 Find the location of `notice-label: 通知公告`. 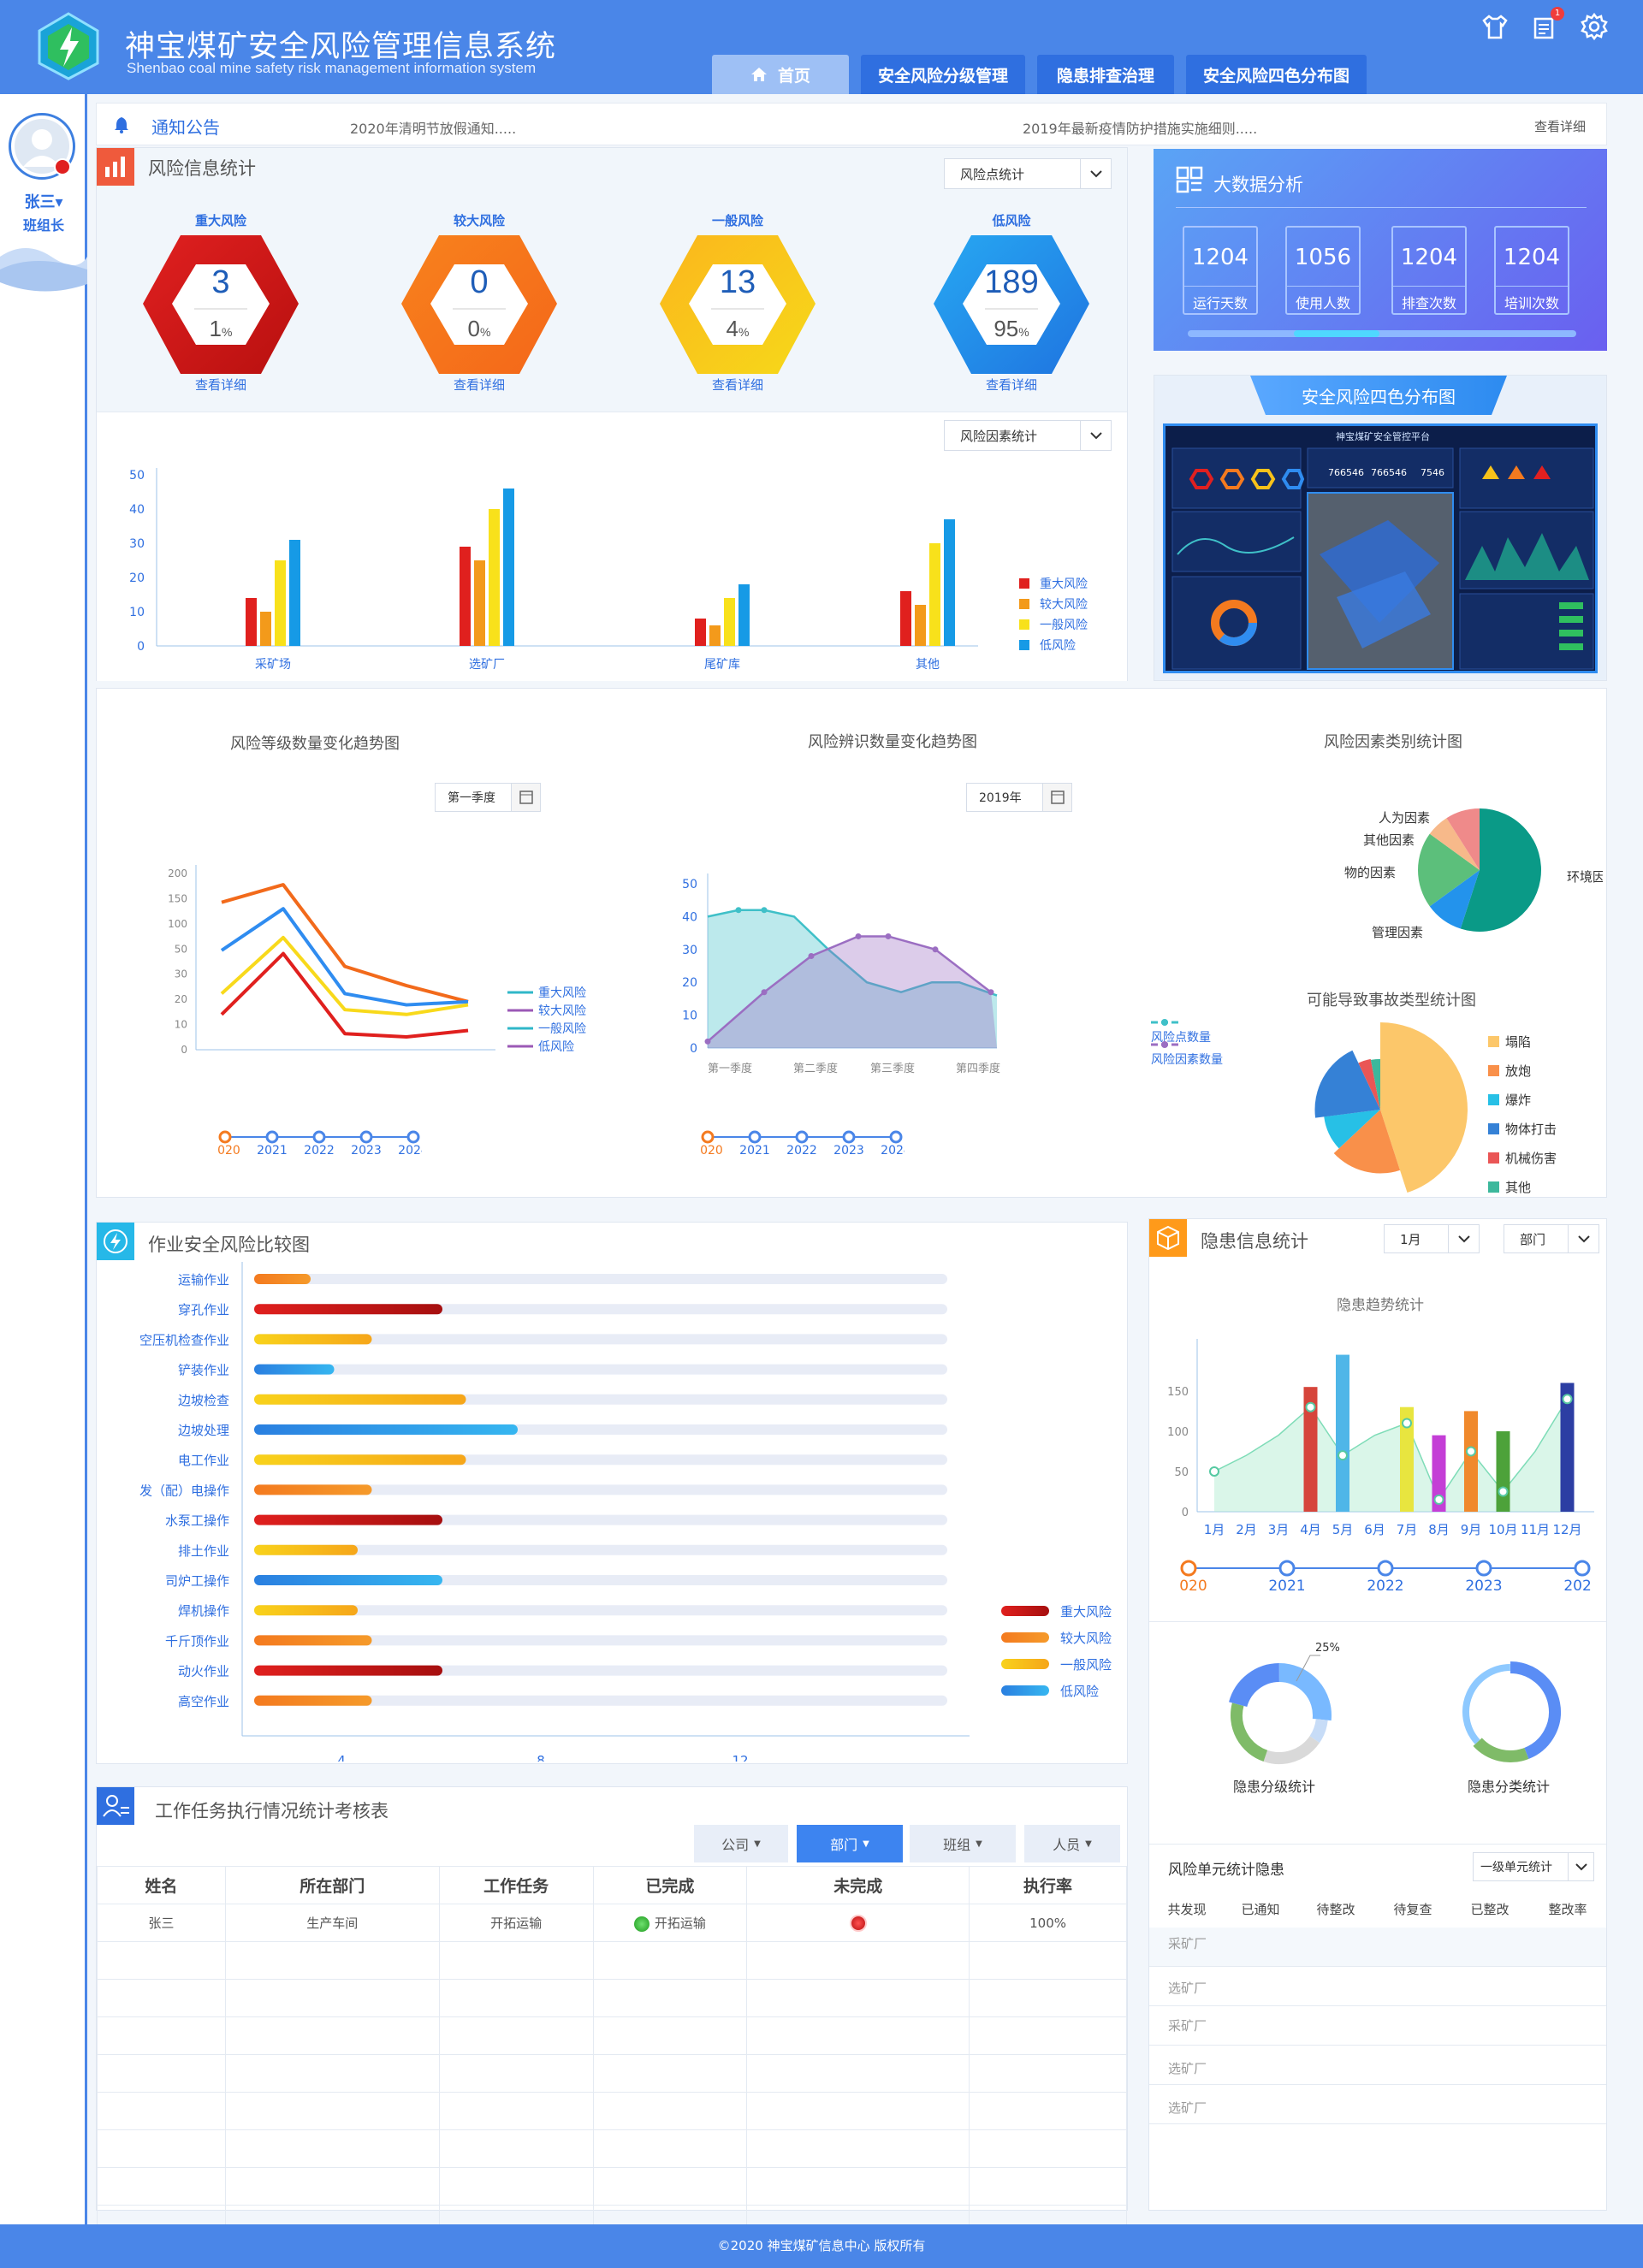

notice-label: 通知公告 is located at coordinates (185, 127).